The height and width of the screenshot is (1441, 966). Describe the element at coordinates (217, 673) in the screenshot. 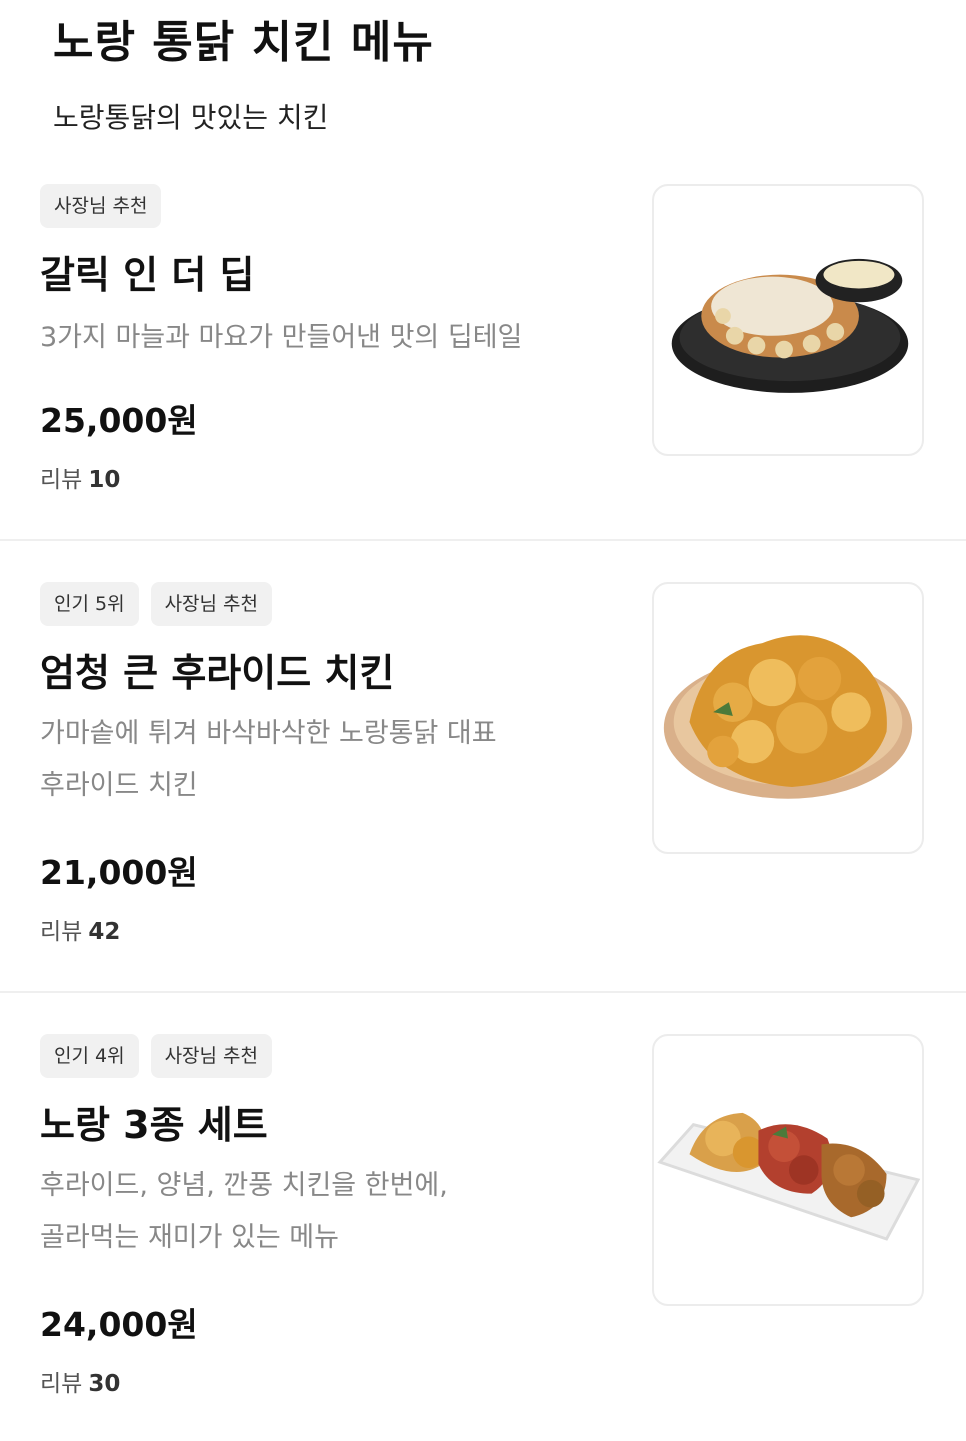

I see `menu-item-name: 엄청 큰 후라이드 치킨` at that location.